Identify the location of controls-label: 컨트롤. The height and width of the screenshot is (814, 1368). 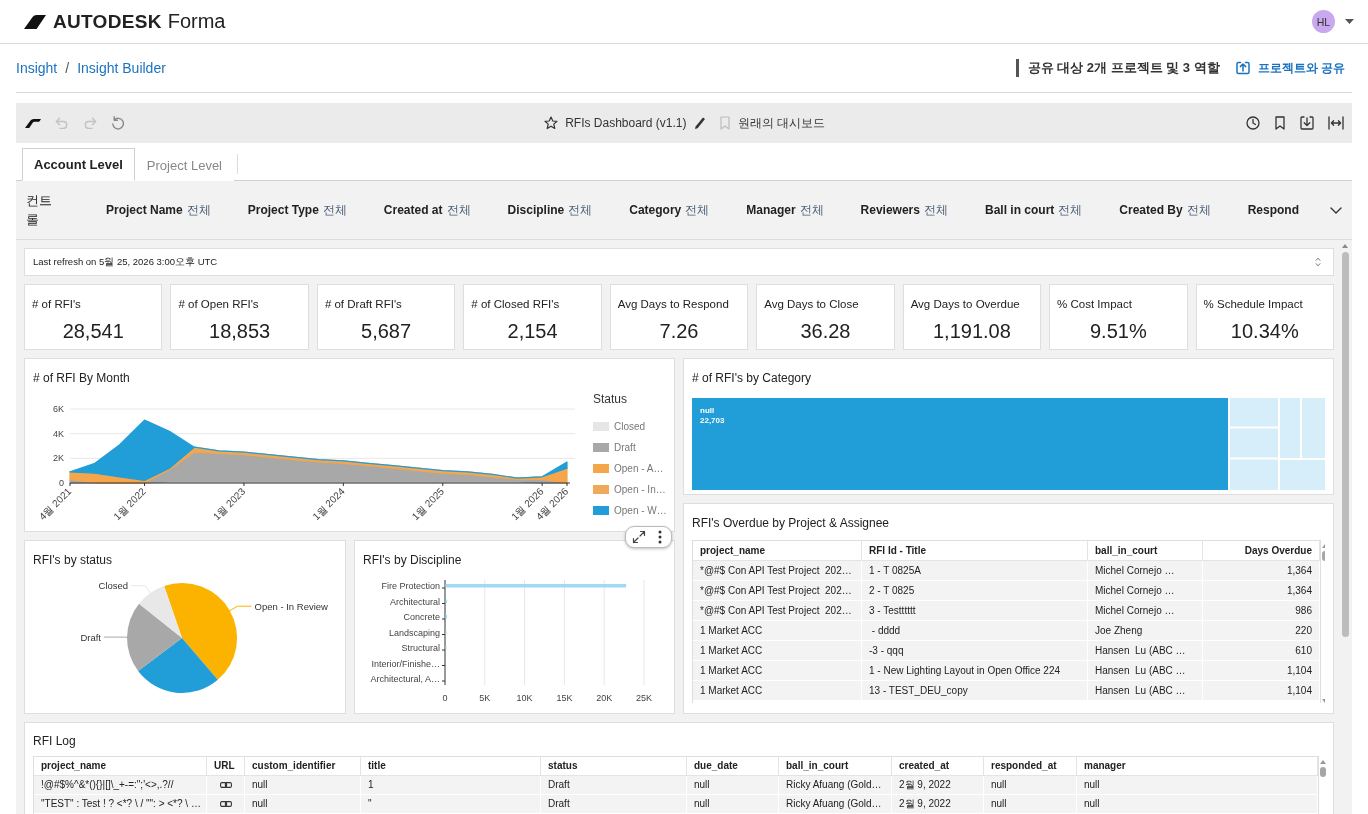
(39, 210).